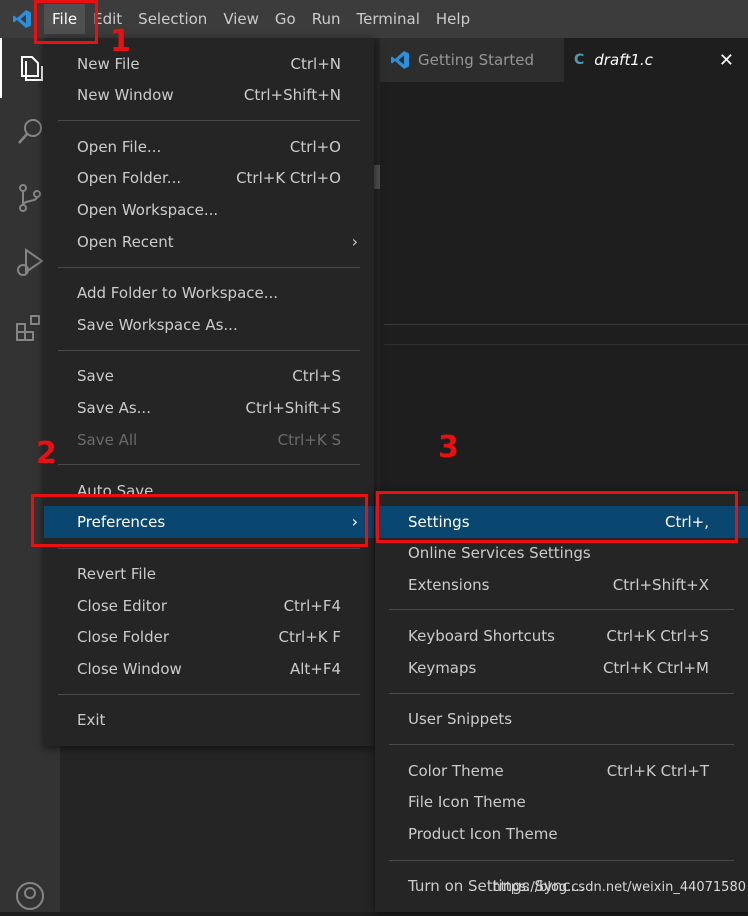 This screenshot has height=916, width=748. Describe the element at coordinates (241, 19) in the screenshot. I see `menu-view: View` at that location.